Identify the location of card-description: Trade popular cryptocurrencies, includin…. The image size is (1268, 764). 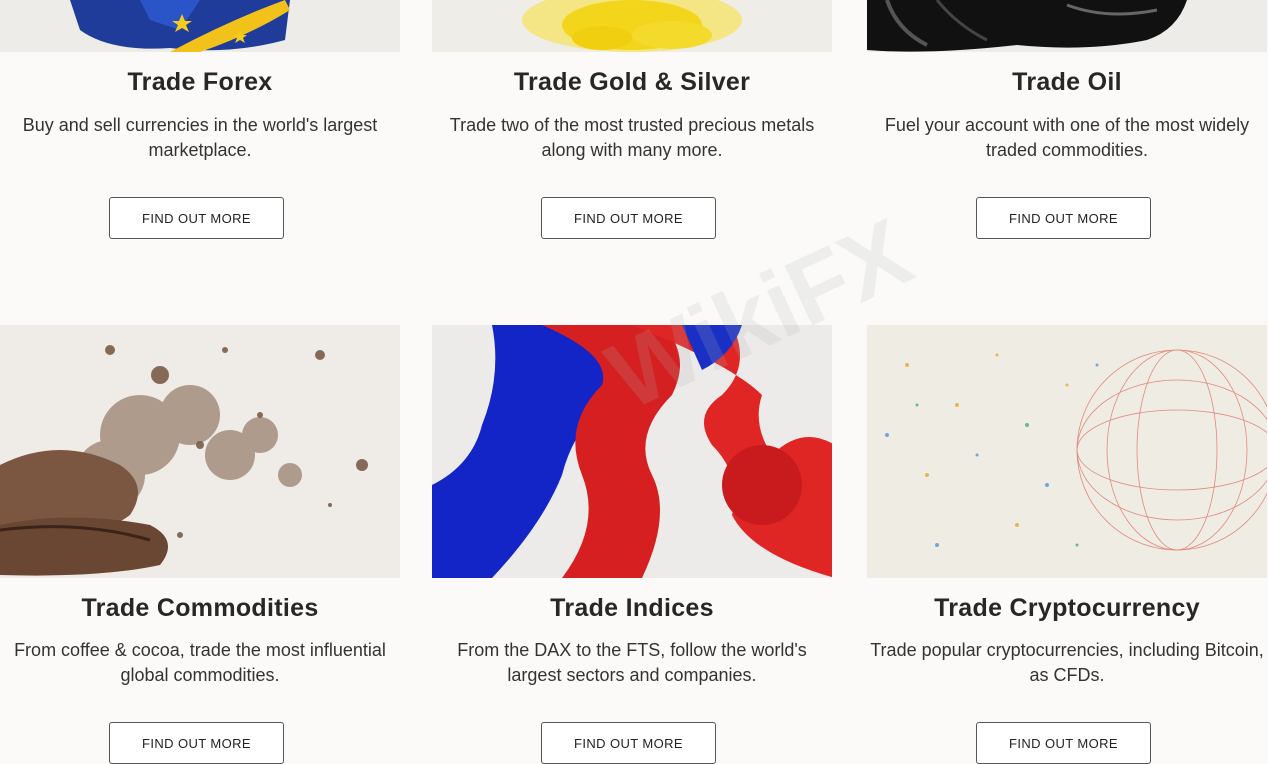
(1067, 662).